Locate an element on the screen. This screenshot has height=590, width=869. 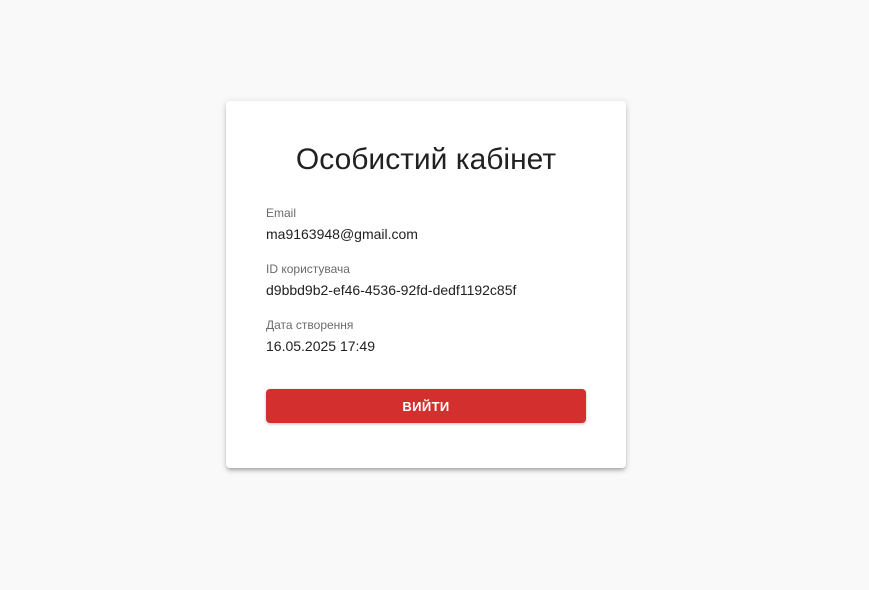
page-title: Особистий кабінет is located at coordinates (426, 159).